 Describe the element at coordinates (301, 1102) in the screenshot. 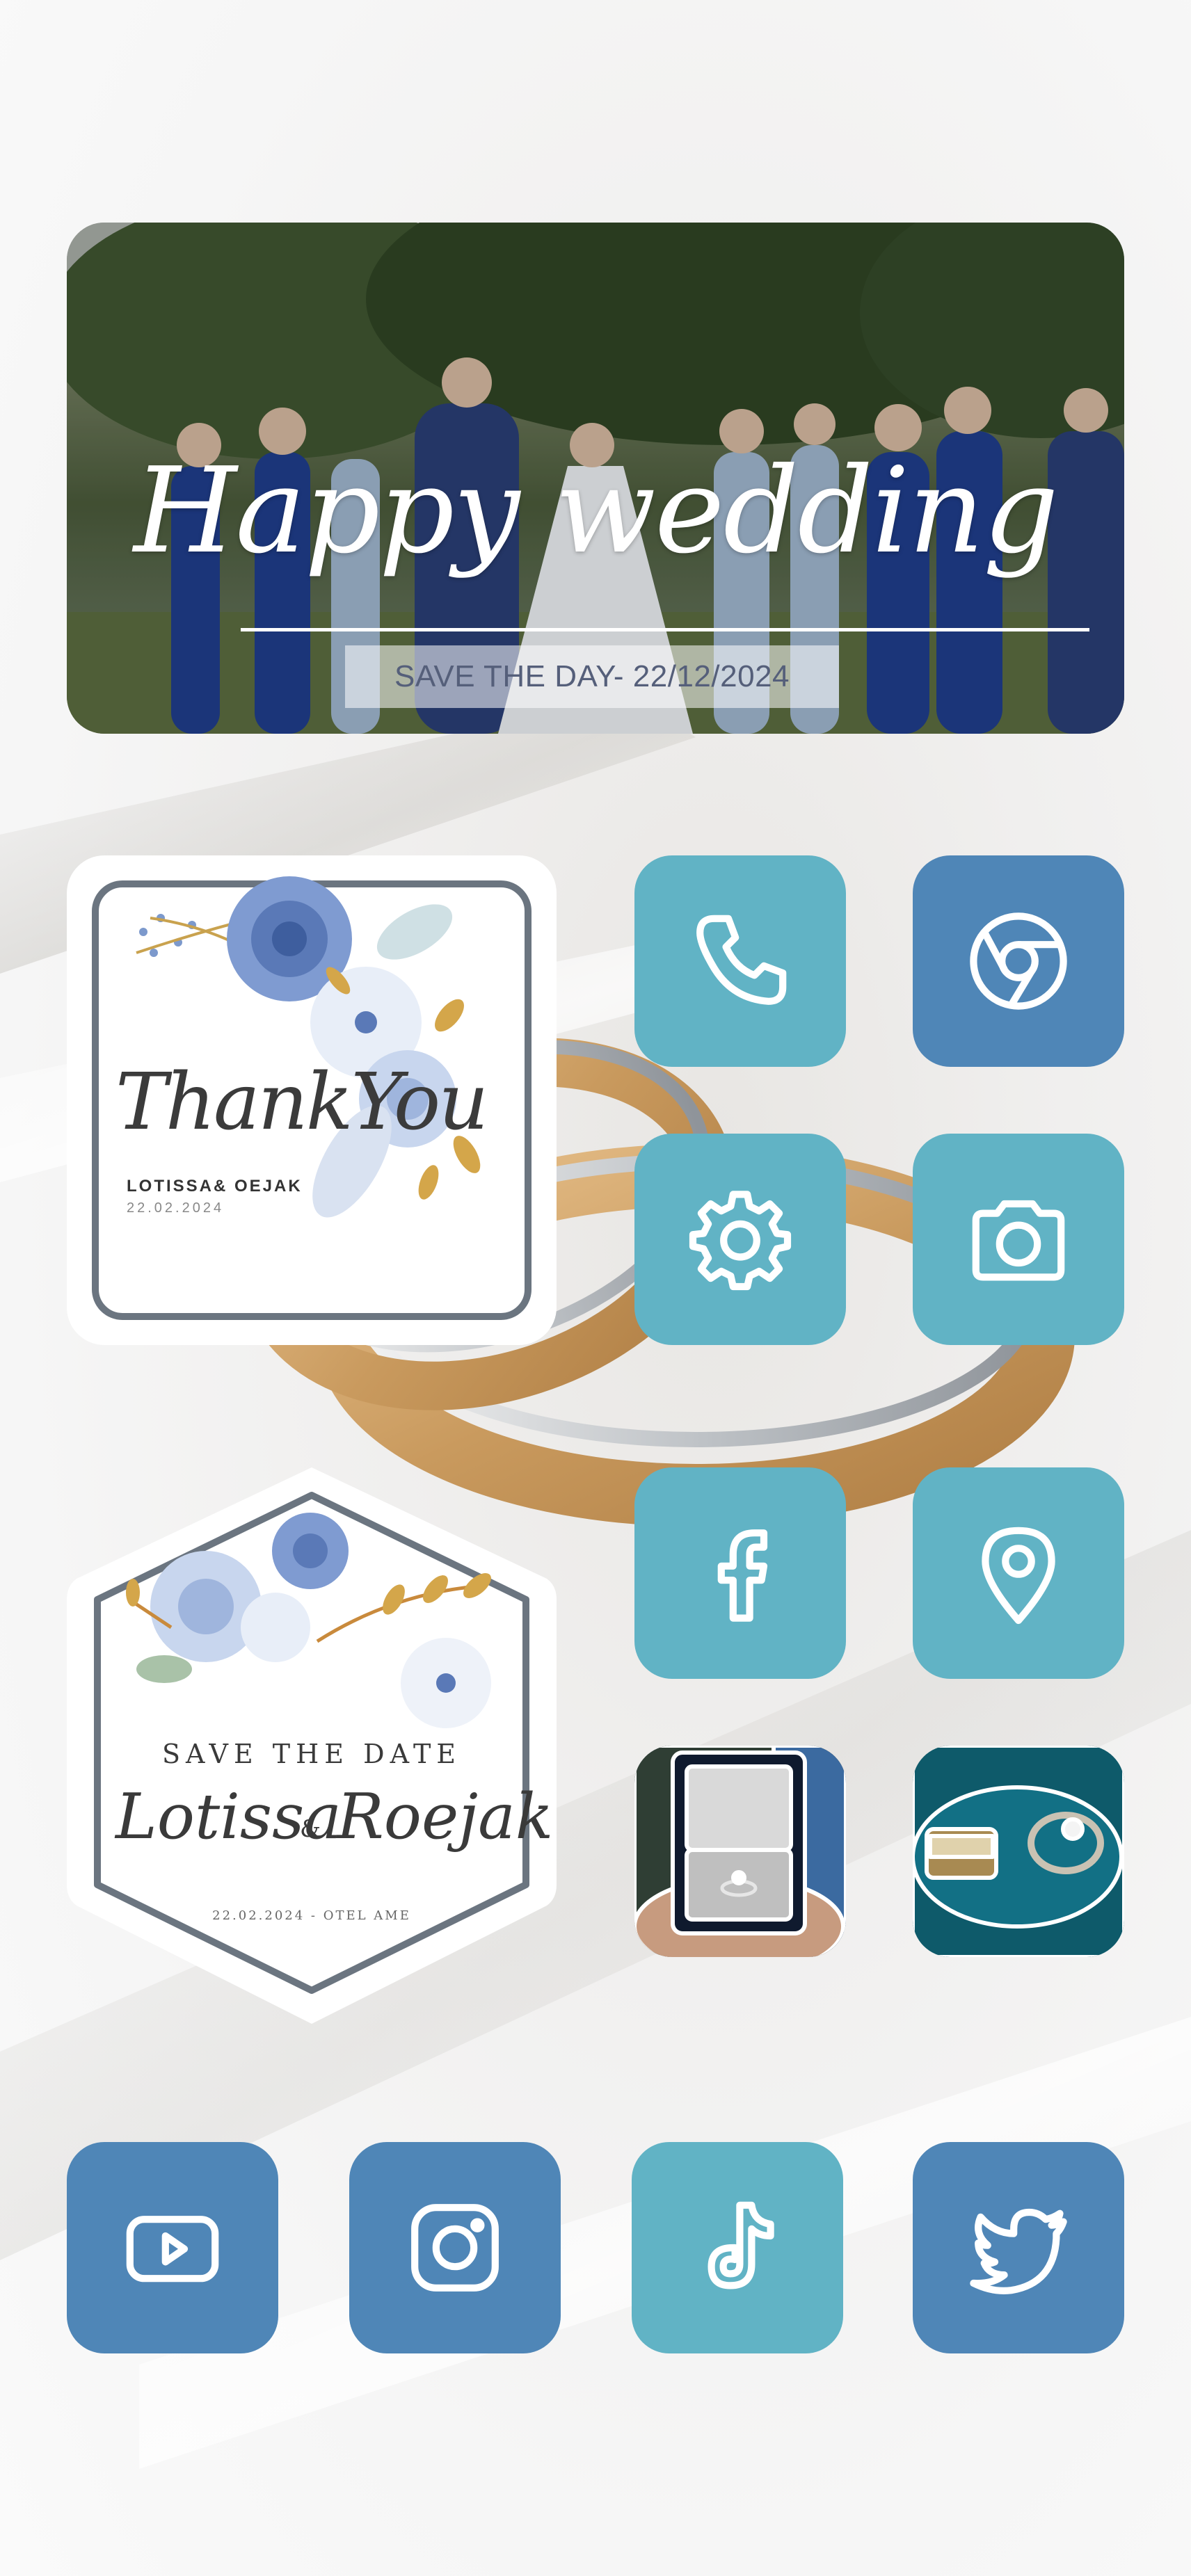

I see `thank-you-script: ThankYou` at that location.